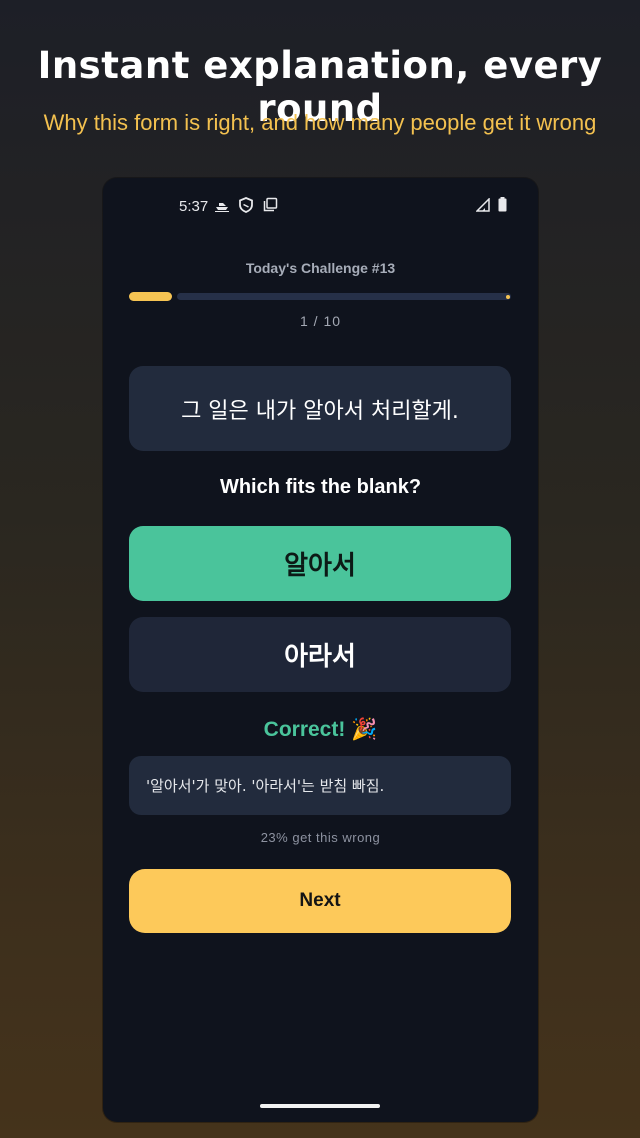  I want to click on answer-option-incorrect: 아라서, so click(320, 654).